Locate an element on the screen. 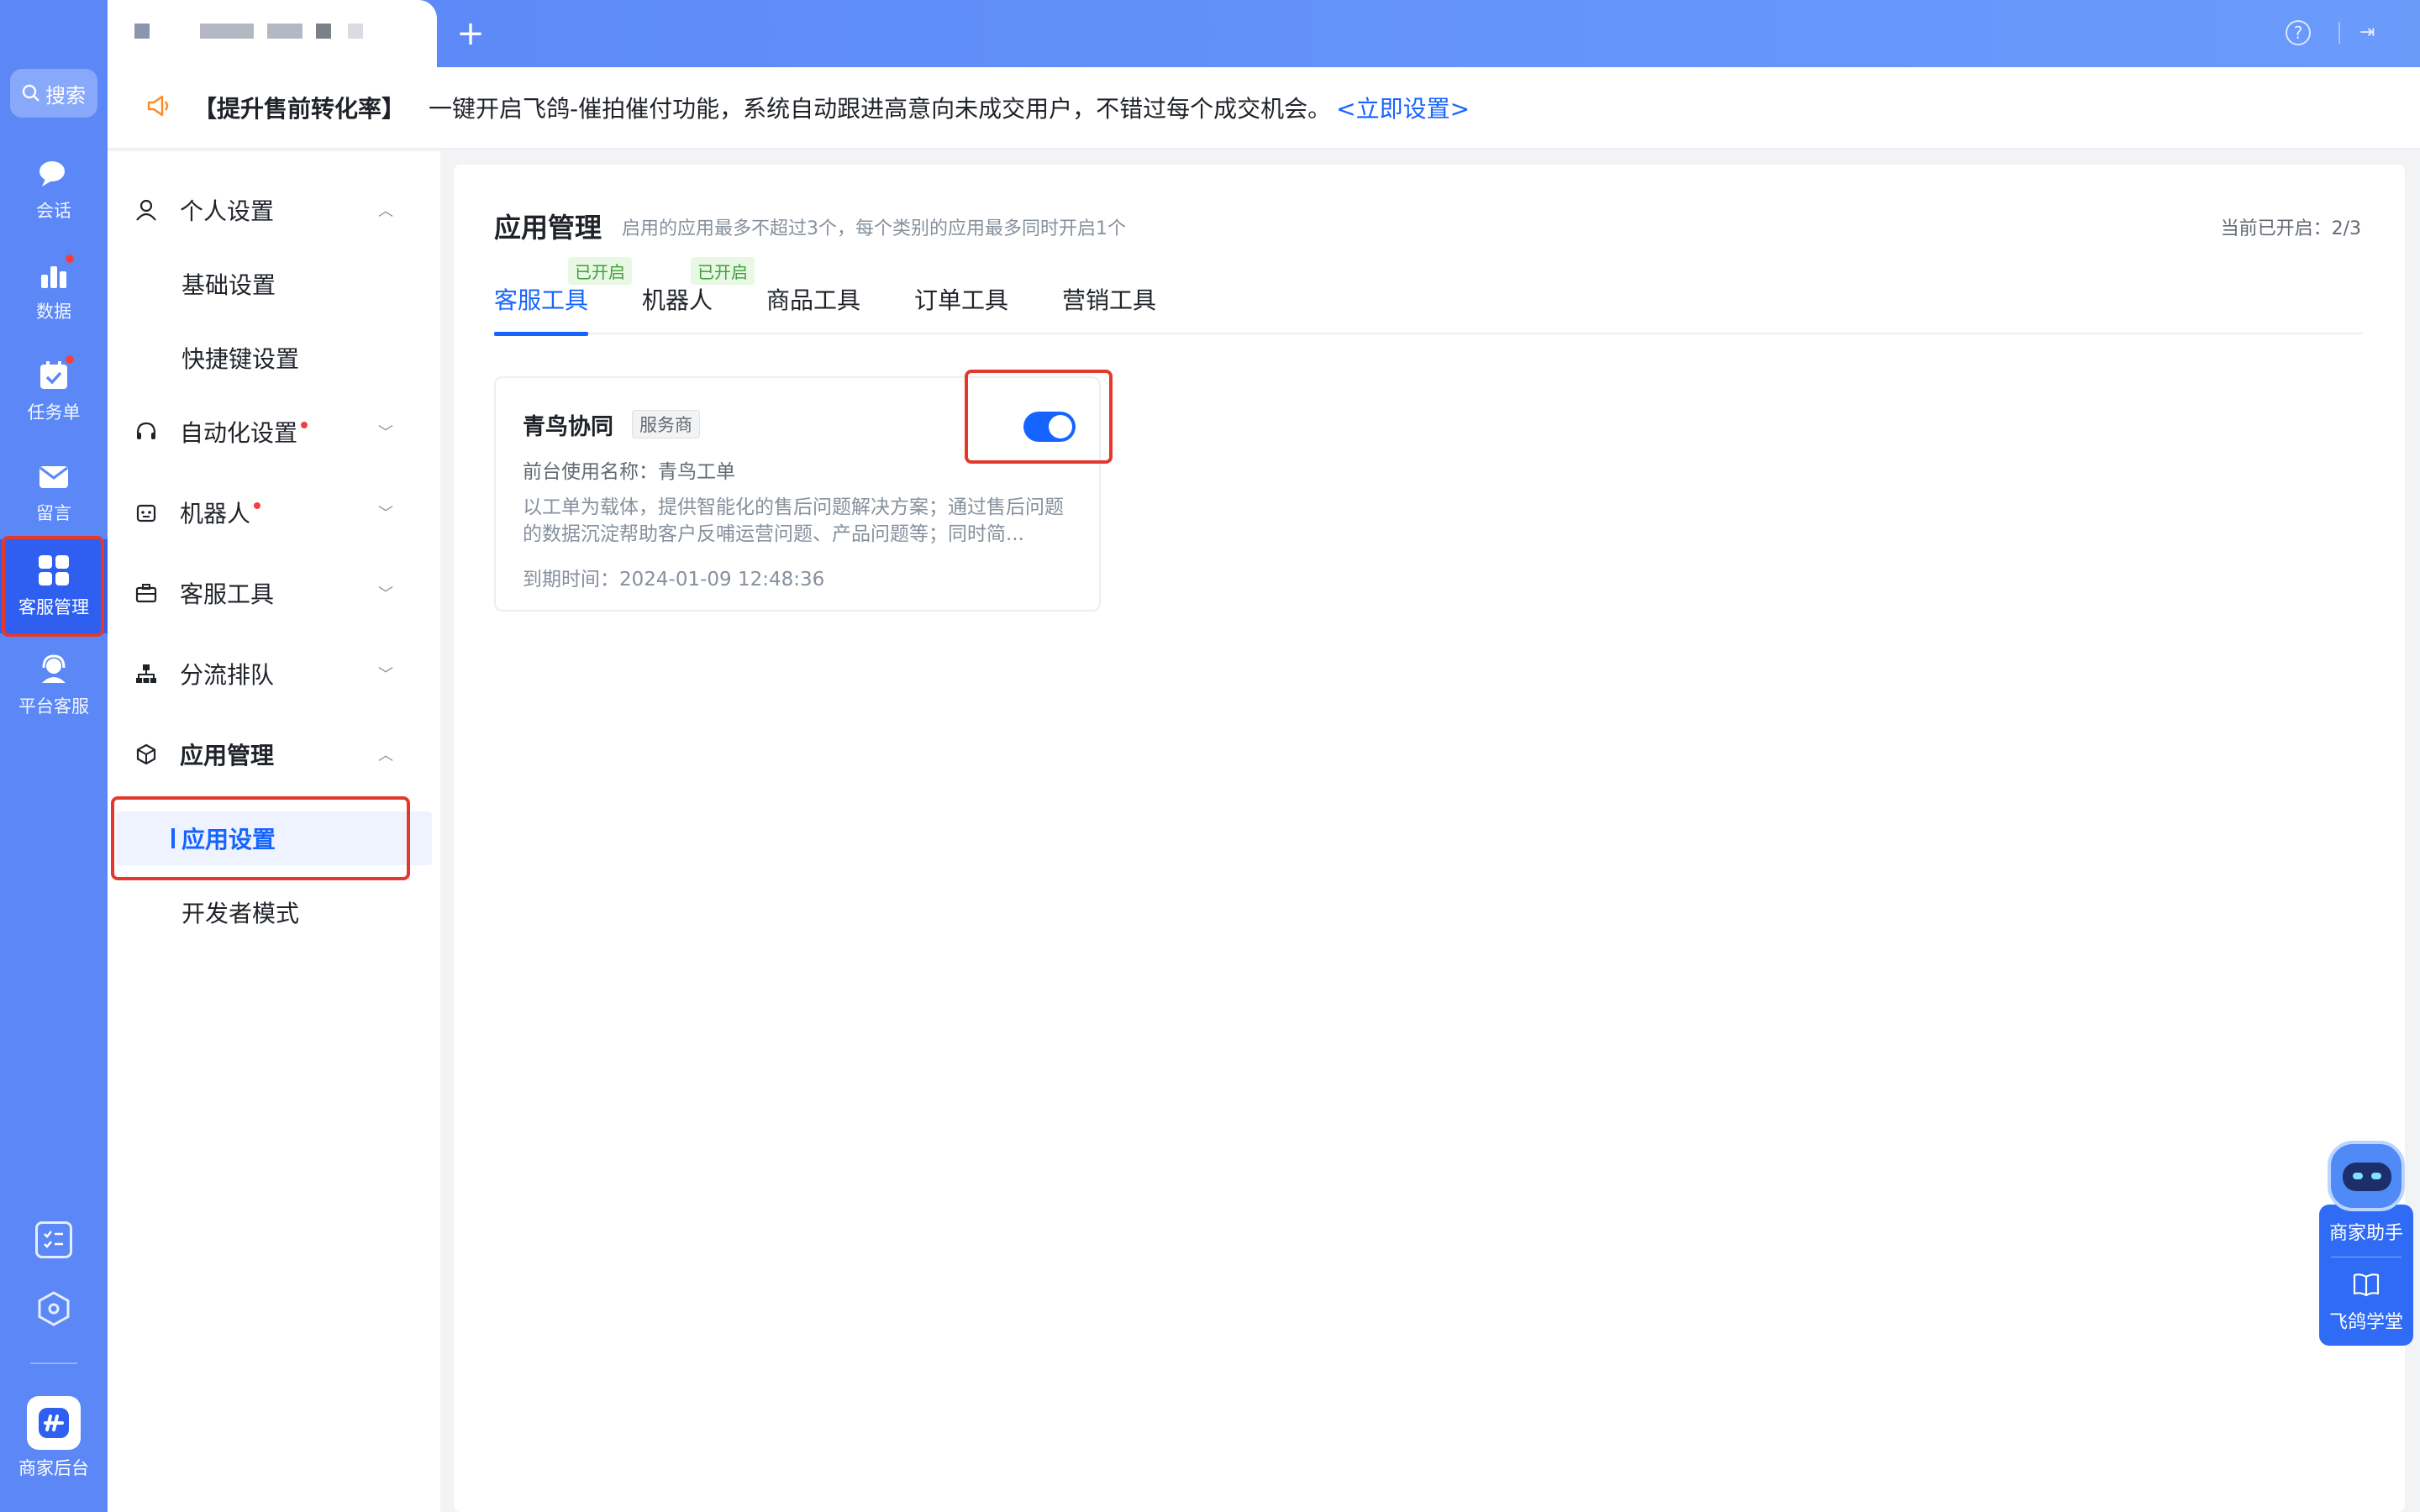 The height and width of the screenshot is (1512, 2420). robot-avatar-icon is located at coordinates (2366, 1176).